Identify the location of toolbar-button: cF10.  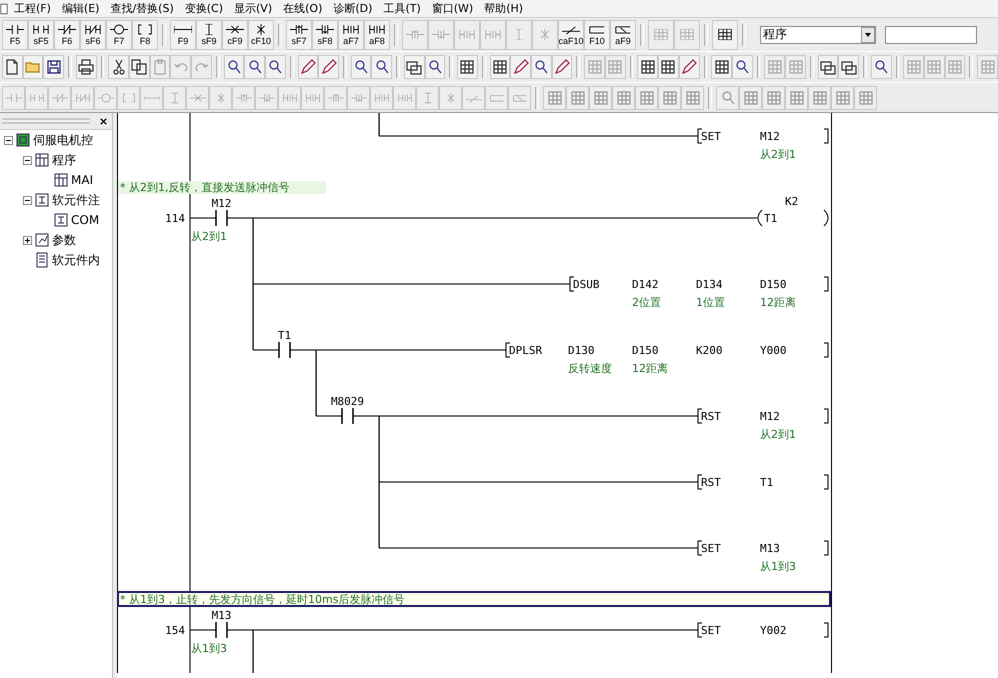
(261, 35).